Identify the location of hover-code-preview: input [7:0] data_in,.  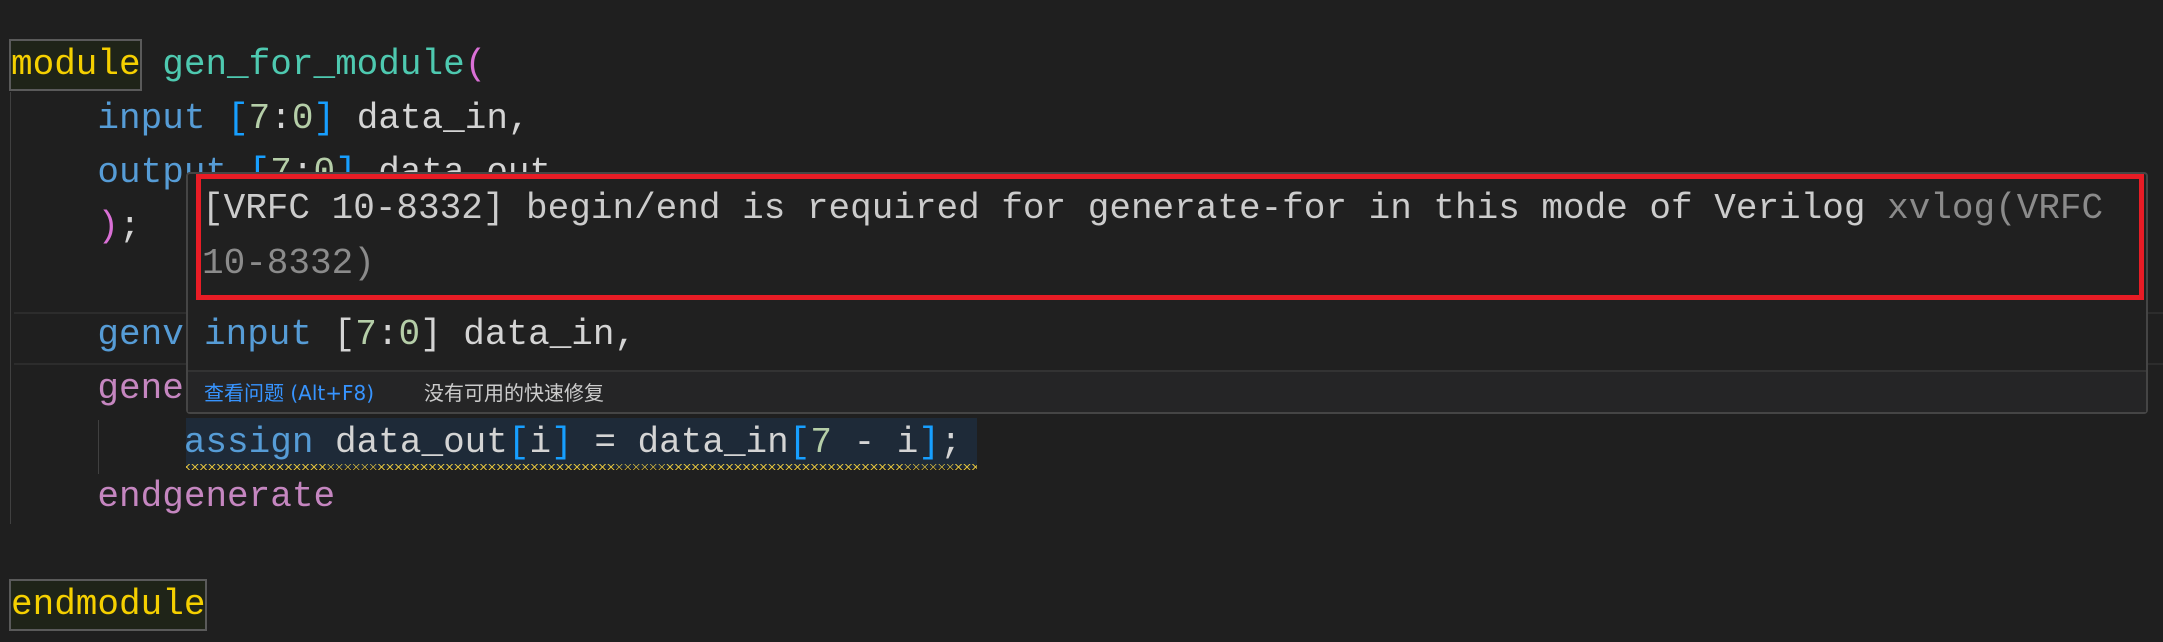
(420, 335).